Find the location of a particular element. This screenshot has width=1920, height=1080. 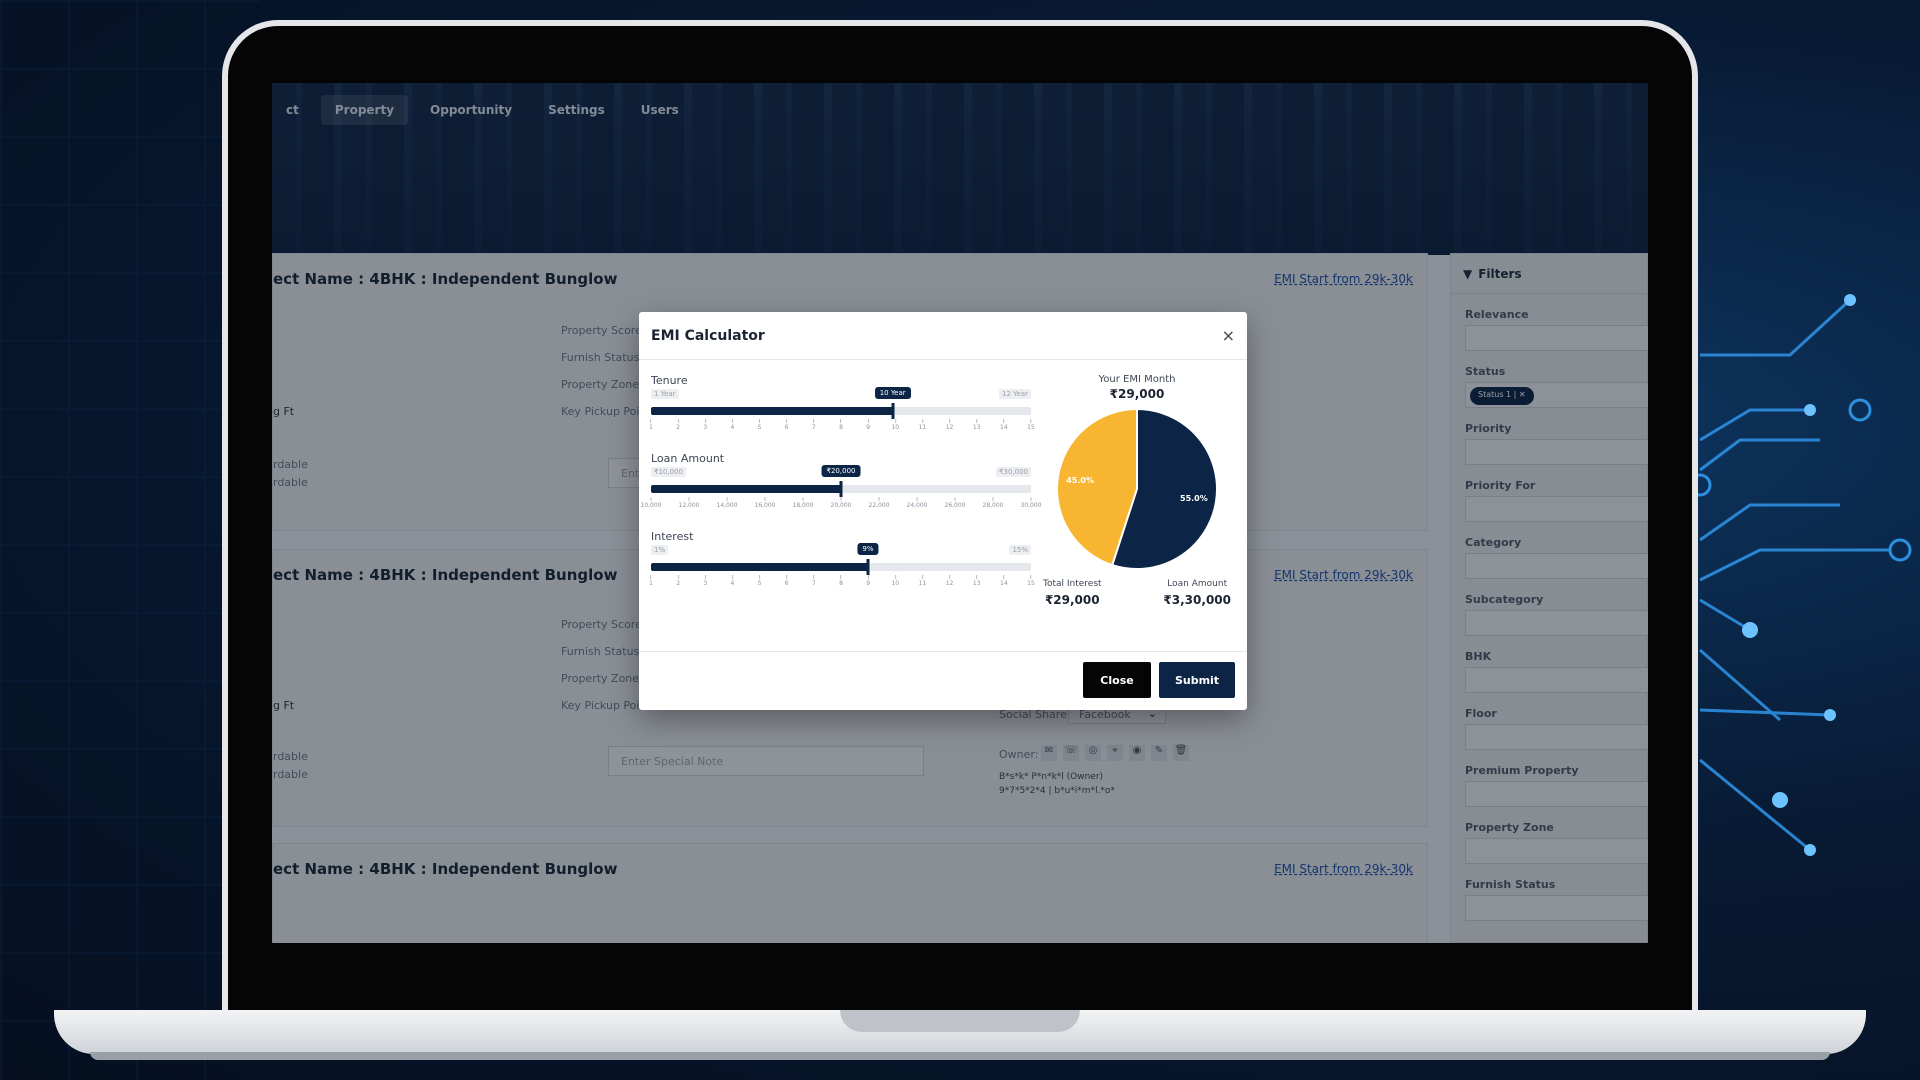

loan-tick-label: 22,000 is located at coordinates (879, 503).